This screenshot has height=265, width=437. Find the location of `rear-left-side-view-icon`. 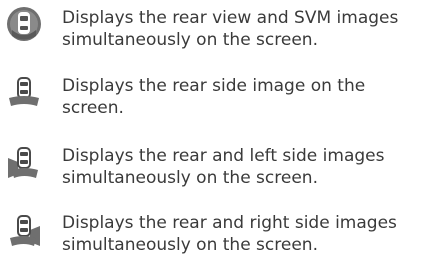

rear-left-side-view-icon is located at coordinates (24, 162).